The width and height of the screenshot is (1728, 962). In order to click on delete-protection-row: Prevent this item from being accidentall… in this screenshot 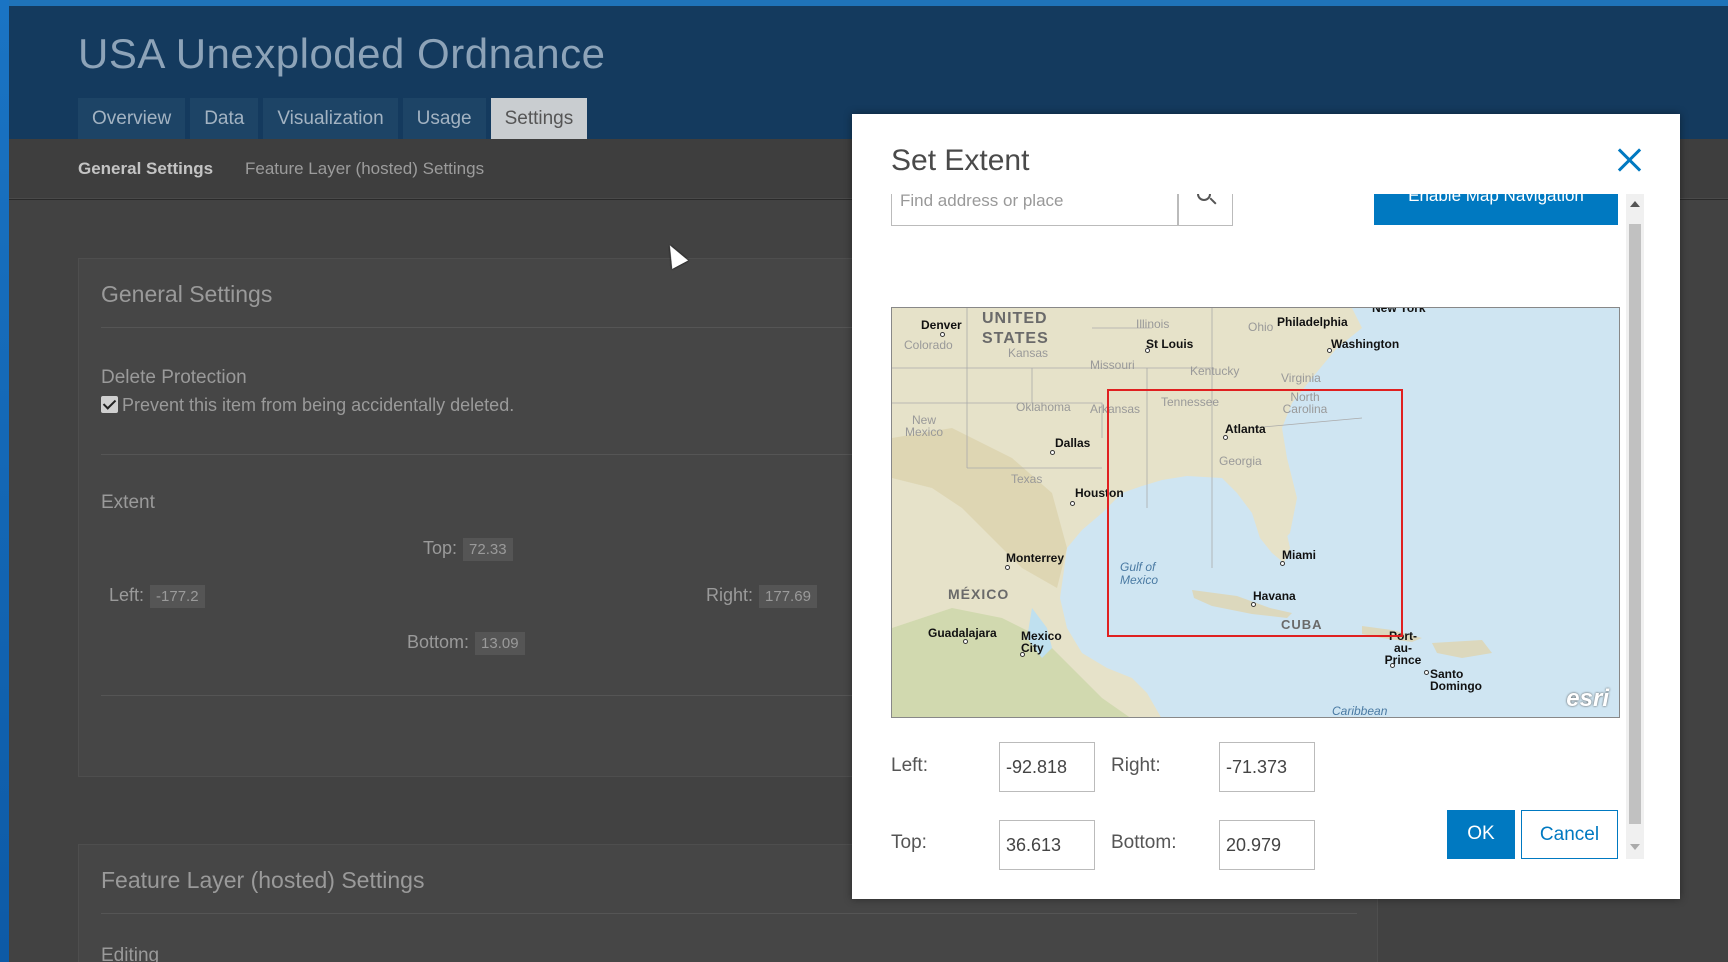, I will do `click(307, 405)`.